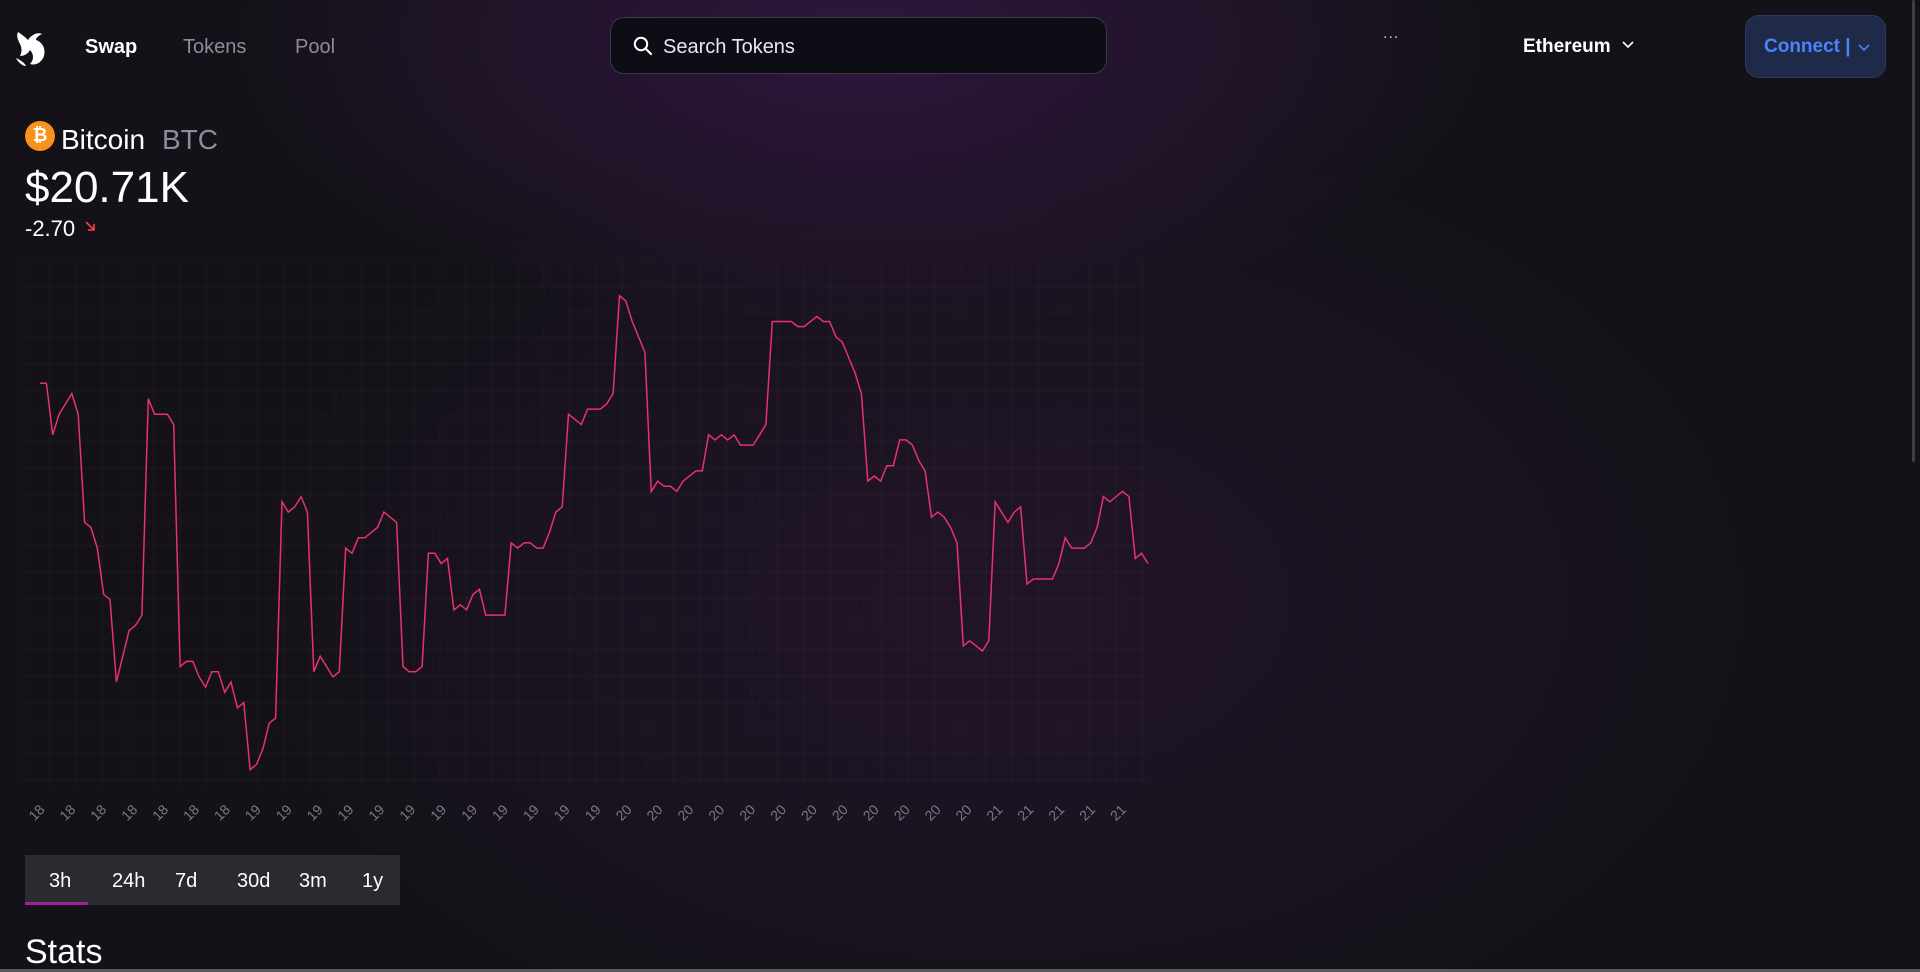 The width and height of the screenshot is (1920, 972). Describe the element at coordinates (111, 47) in the screenshot. I see `nav-swap-link: Swap` at that location.